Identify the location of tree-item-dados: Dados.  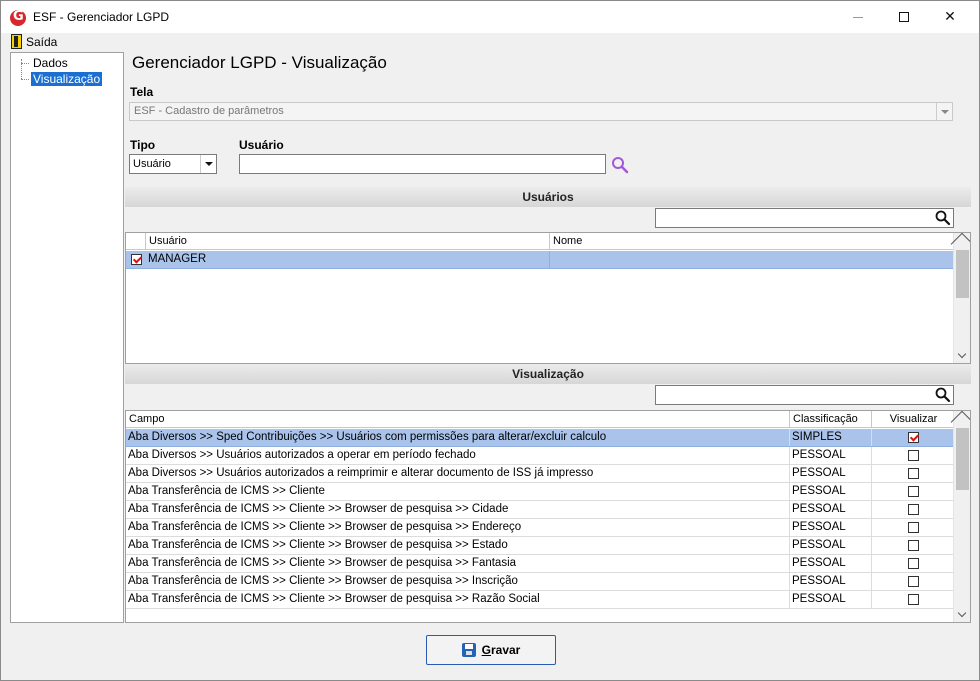
(50, 63).